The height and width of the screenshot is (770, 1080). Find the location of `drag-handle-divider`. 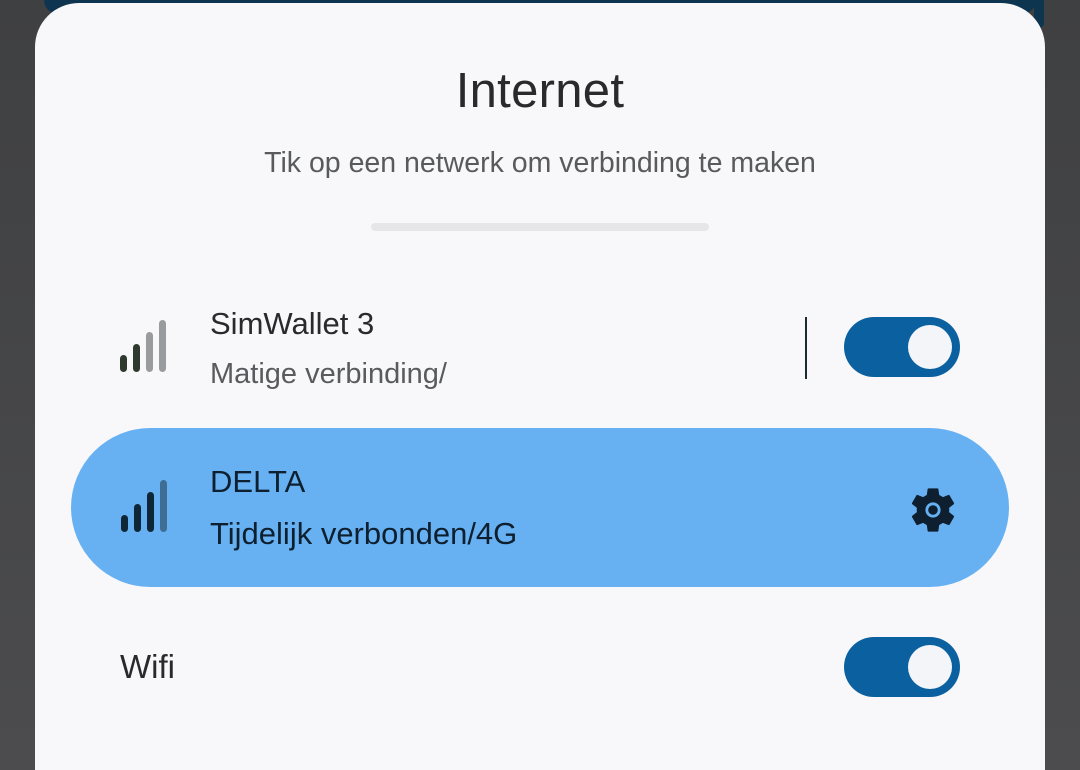

drag-handle-divider is located at coordinates (540, 227).